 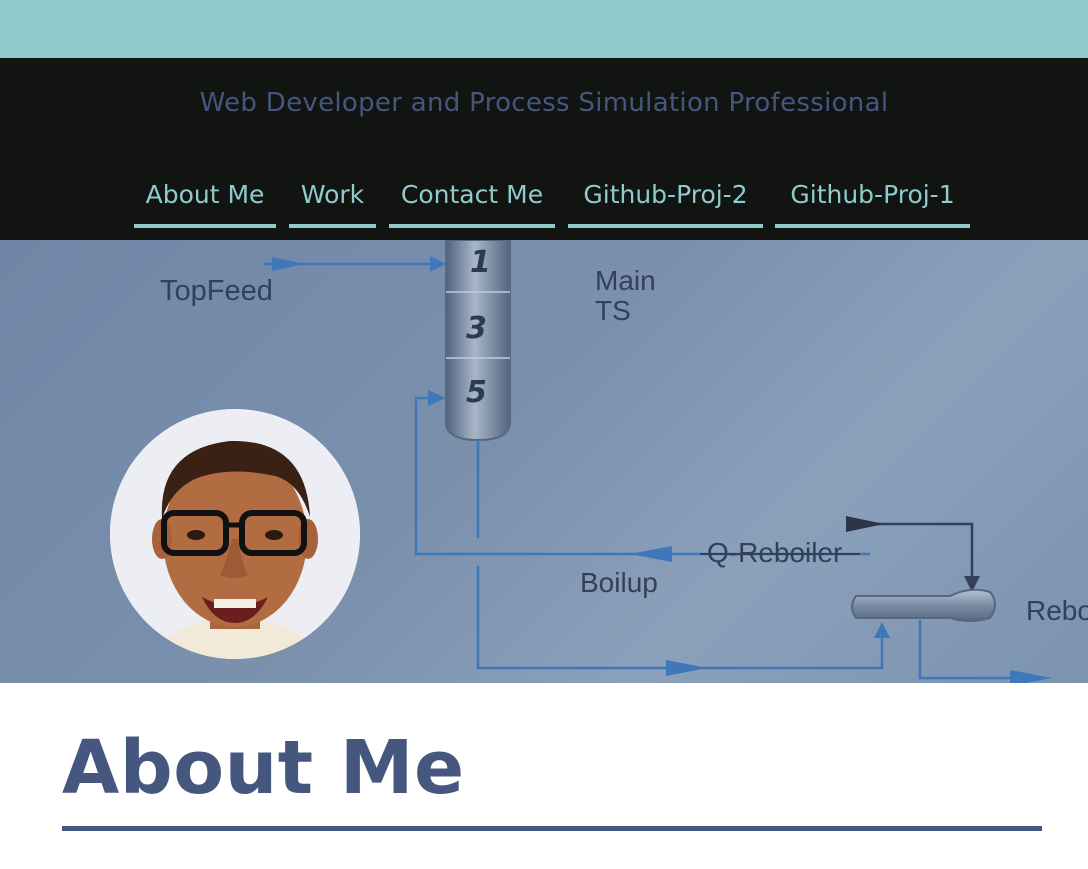 What do you see at coordinates (332, 196) in the screenshot?
I see `nav-work: Work` at bounding box center [332, 196].